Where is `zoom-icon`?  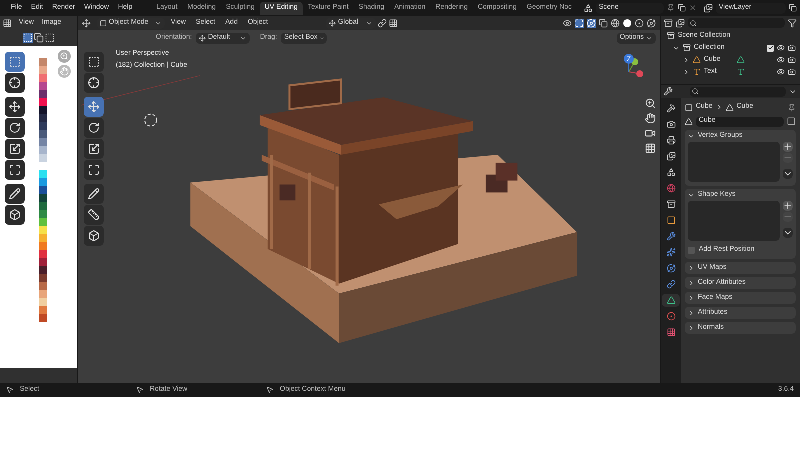
zoom-icon is located at coordinates (650, 103).